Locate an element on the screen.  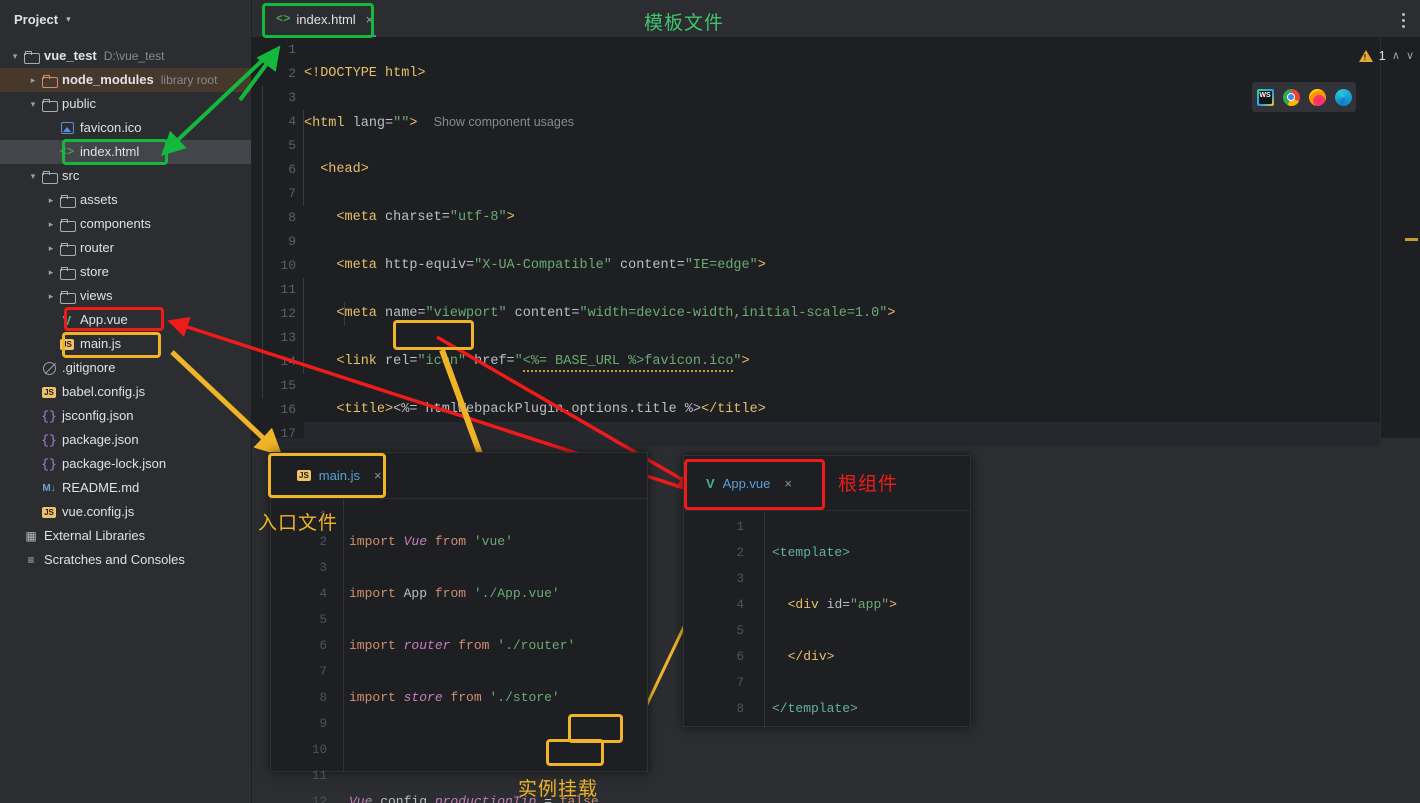
tab-index-html: <> index.html × is located at coordinates (324, 19).